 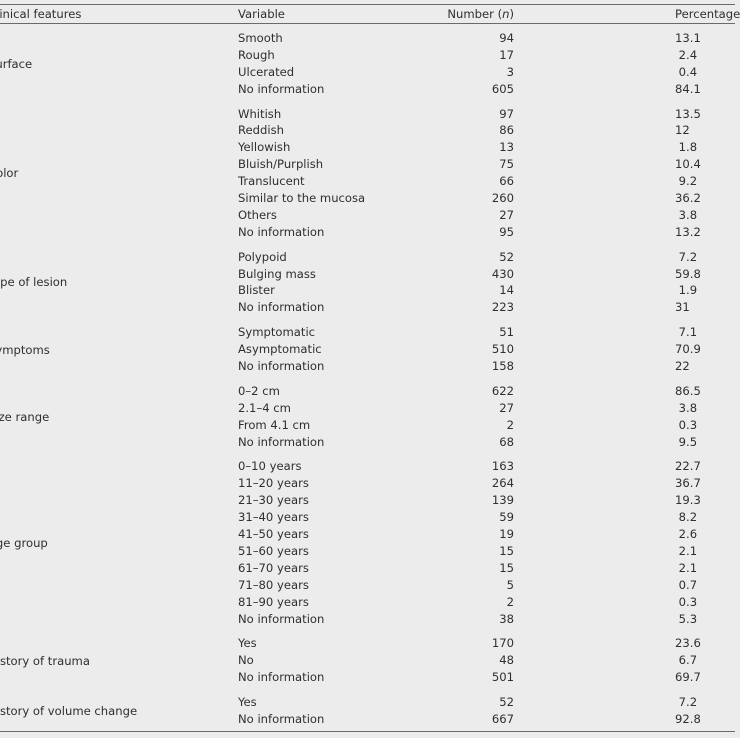 I want to click on percentage-cell: 23.6, so click(x=688, y=643).